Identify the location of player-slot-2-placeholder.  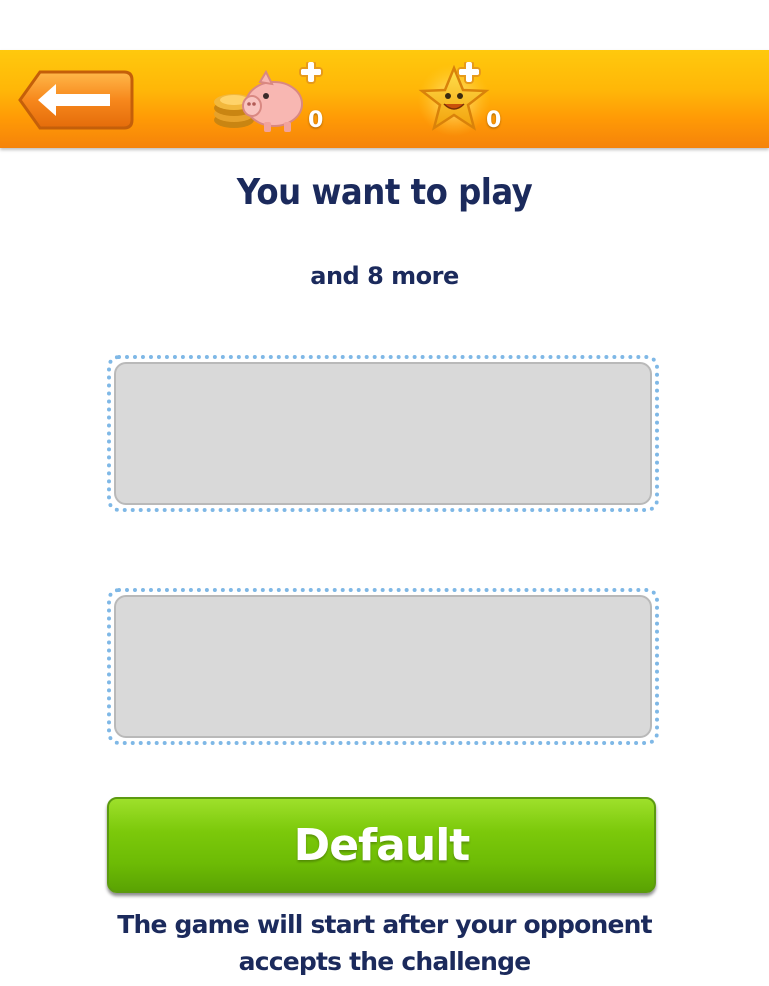
(383, 666).